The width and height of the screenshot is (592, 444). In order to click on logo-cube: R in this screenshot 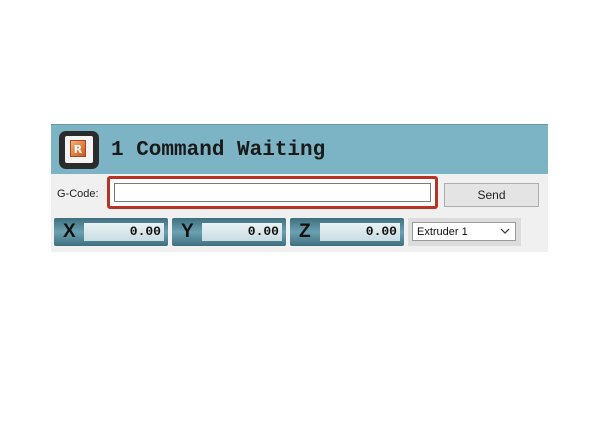, I will do `click(78, 148)`.